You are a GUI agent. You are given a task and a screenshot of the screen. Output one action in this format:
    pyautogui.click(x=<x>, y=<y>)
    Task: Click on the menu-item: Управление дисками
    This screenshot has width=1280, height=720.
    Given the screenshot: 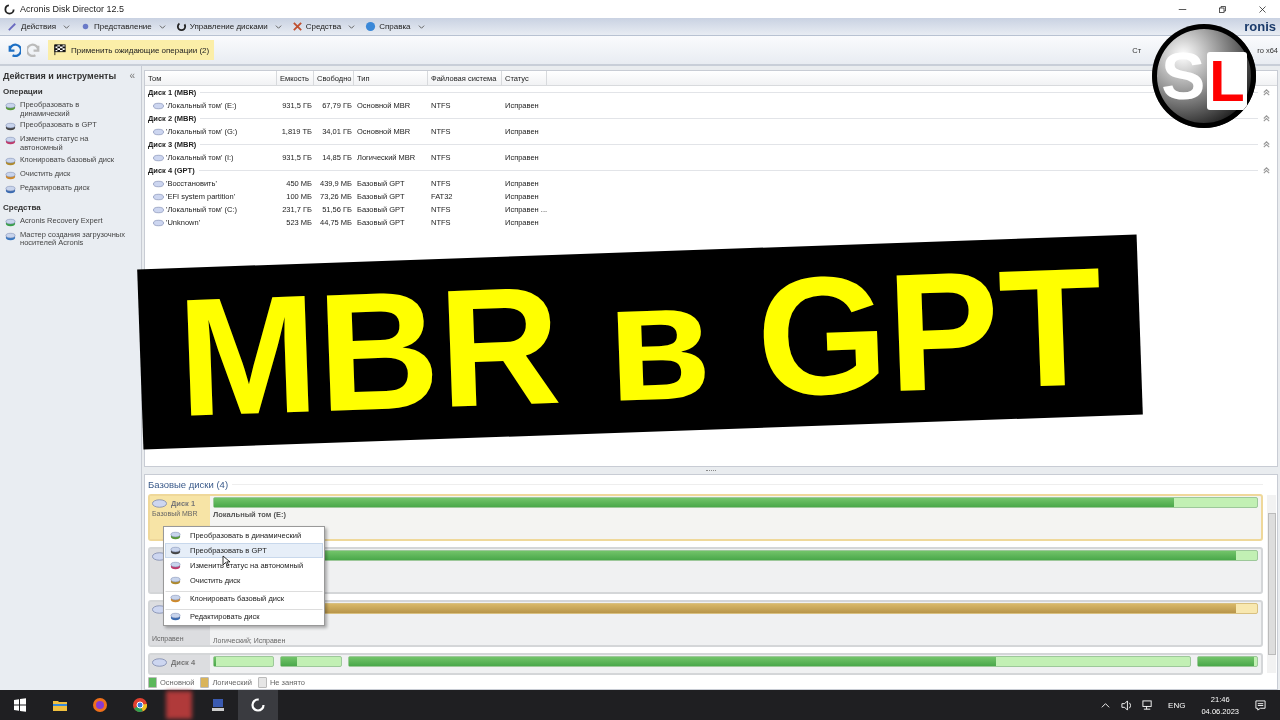 What is the action you would take?
    pyautogui.click(x=228, y=26)
    